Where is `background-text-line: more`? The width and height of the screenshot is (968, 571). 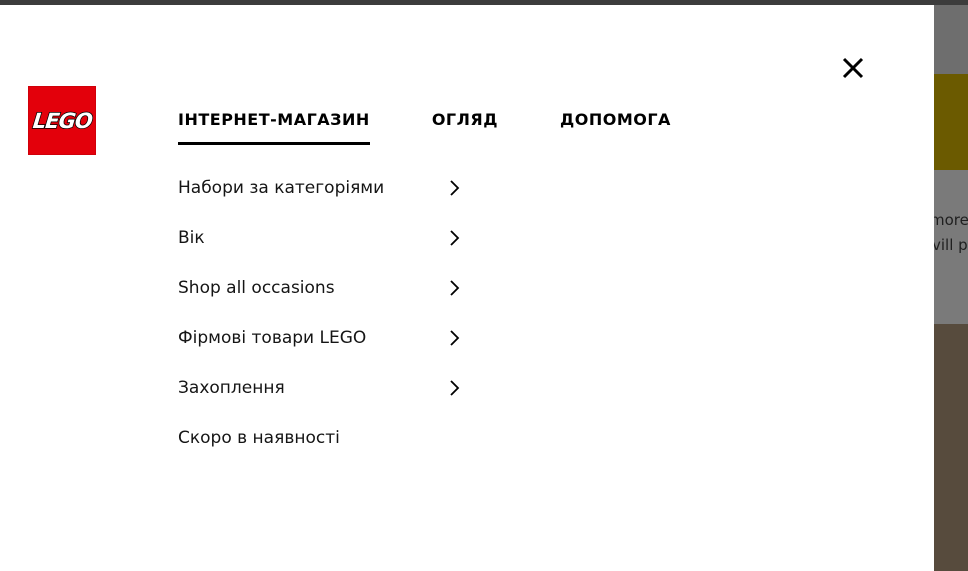 background-text-line: more is located at coordinates (951, 220).